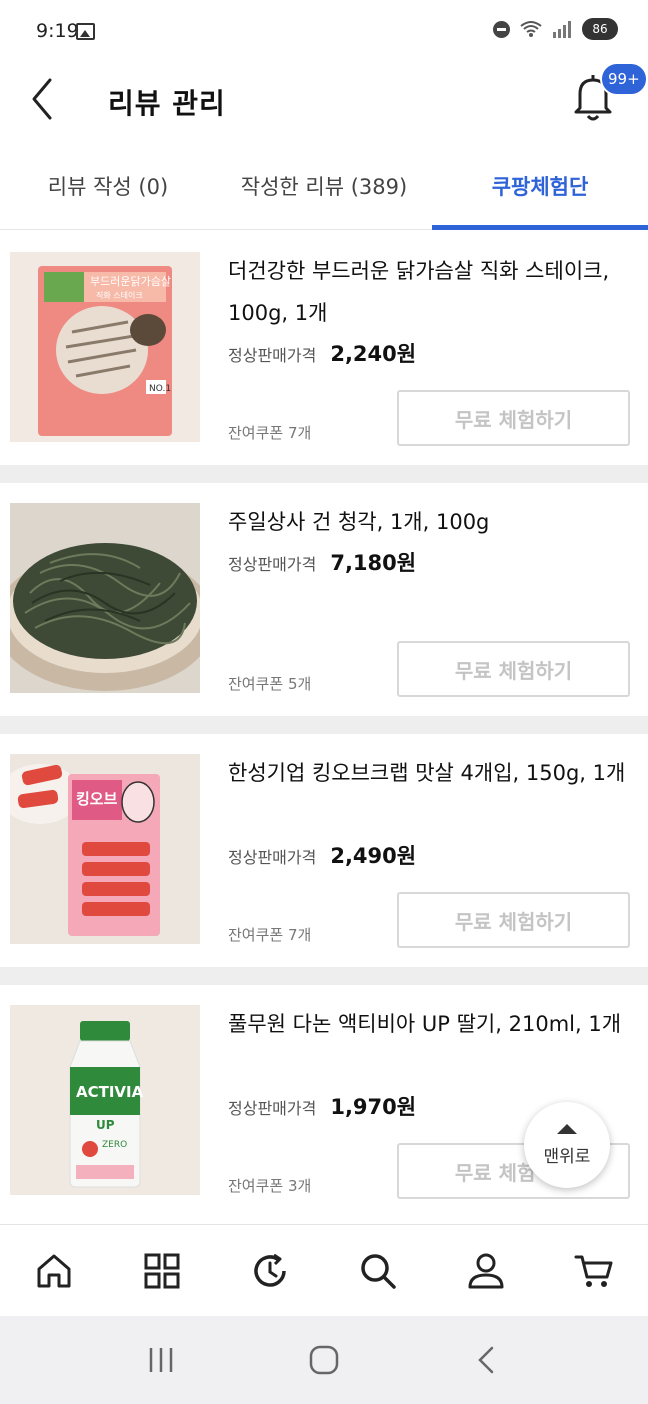 The image size is (648, 1404). I want to click on remaining-coupons: 잔여쿠폰 3개, so click(270, 1186).